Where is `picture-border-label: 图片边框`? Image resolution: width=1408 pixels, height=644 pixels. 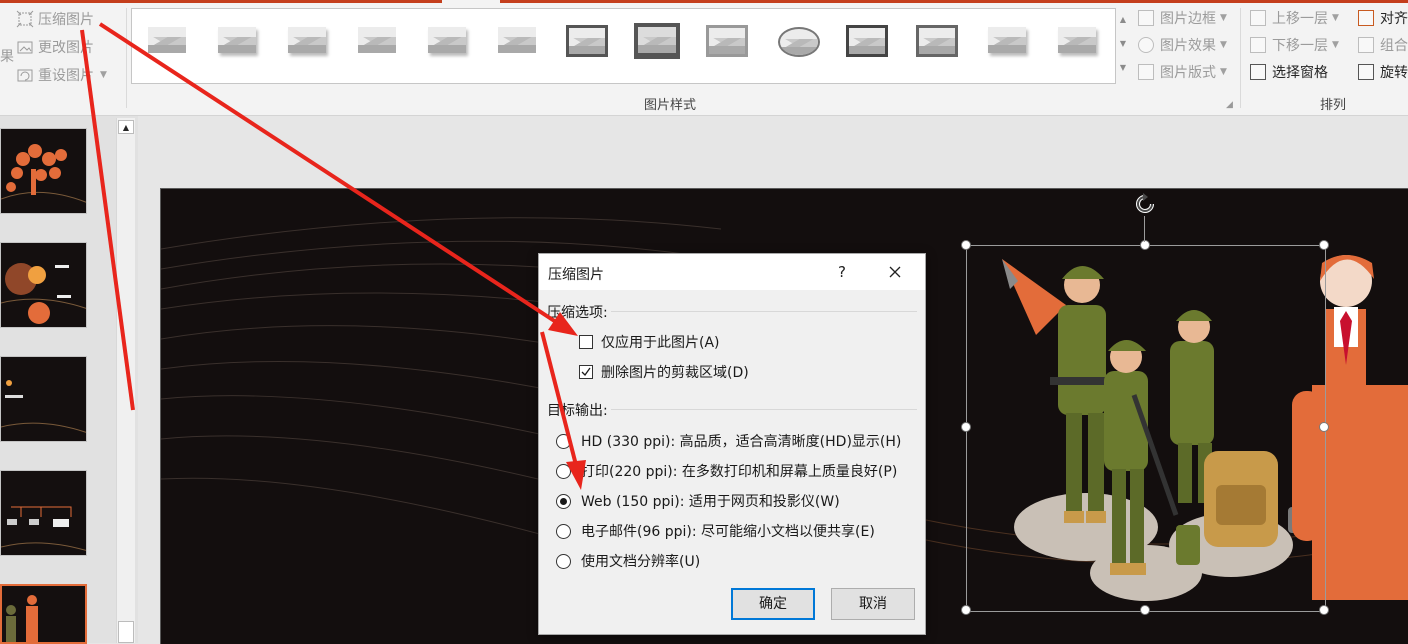
picture-border-label: 图片边框 is located at coordinates (1188, 19).